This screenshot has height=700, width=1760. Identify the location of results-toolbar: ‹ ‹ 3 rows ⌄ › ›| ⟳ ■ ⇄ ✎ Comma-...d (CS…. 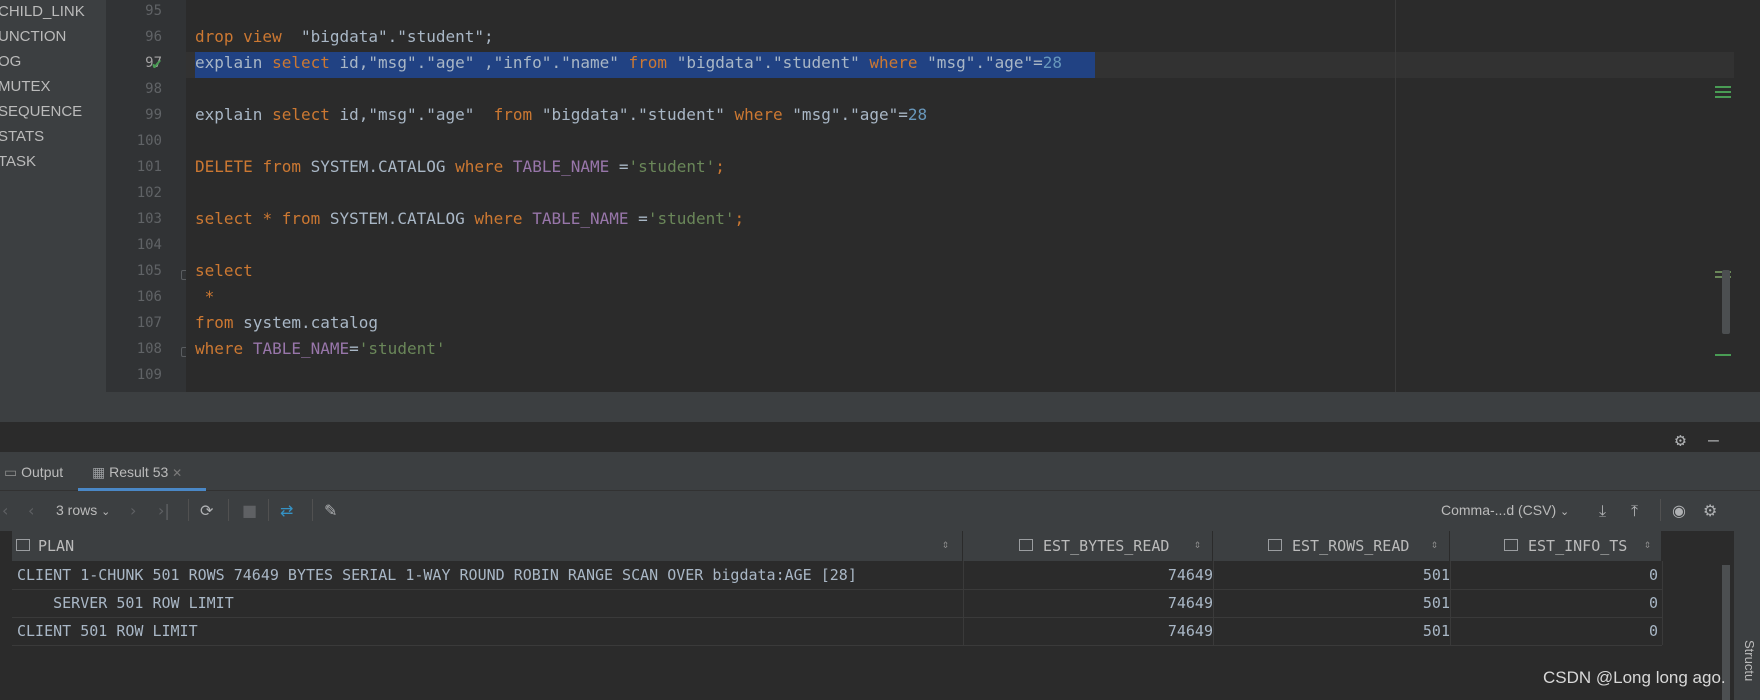
(880, 511).